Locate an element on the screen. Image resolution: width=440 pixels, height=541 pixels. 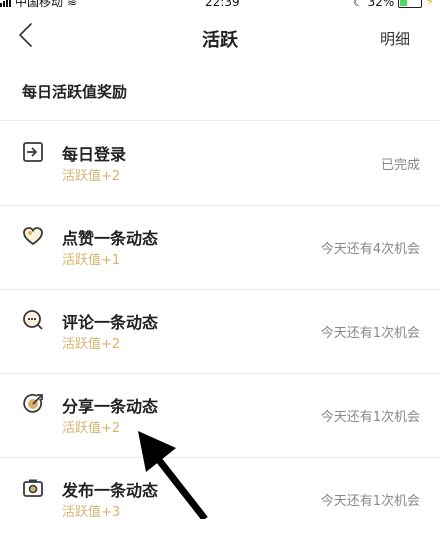
status-bar: 中国移动 ≋ 22:39 ☾ 32% ⚡ is located at coordinates (220, 6).